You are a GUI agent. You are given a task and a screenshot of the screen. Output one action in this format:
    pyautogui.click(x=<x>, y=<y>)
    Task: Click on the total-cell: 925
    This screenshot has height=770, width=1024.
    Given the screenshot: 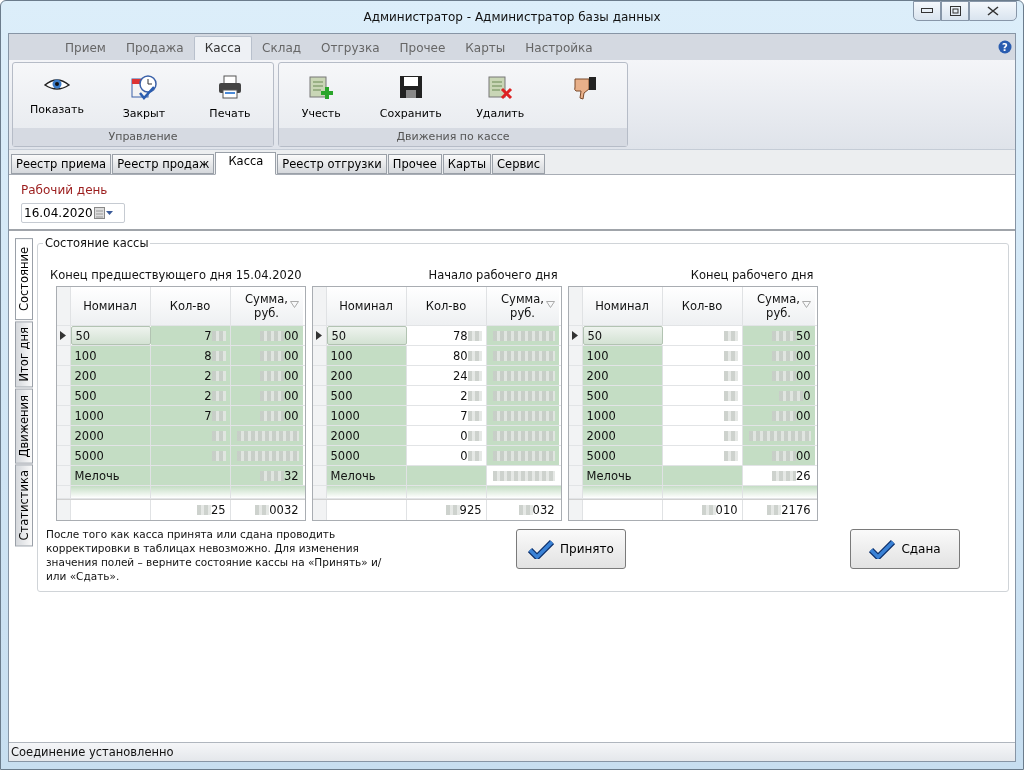 What is the action you would take?
    pyautogui.click(x=446, y=510)
    